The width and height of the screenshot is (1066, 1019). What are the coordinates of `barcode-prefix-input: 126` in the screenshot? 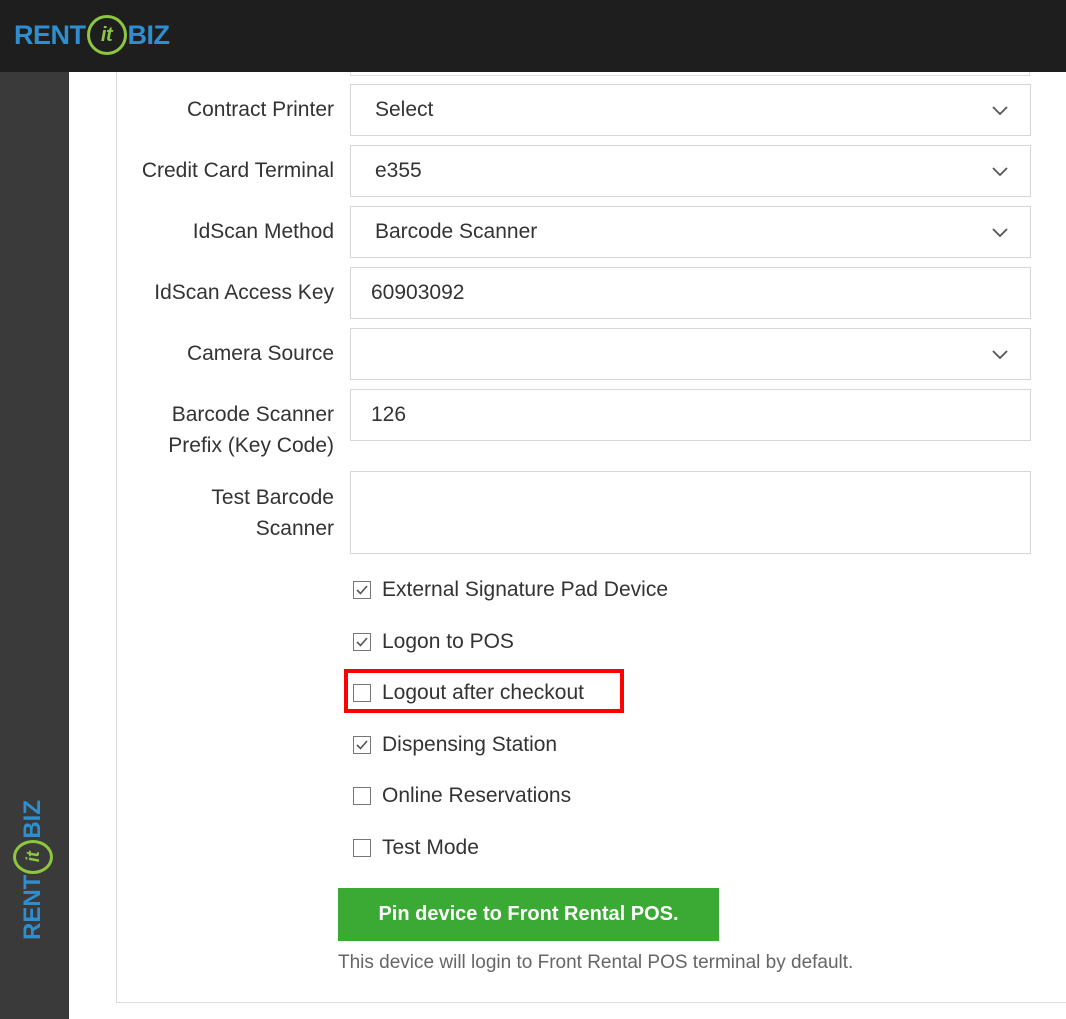 It's located at (690, 415).